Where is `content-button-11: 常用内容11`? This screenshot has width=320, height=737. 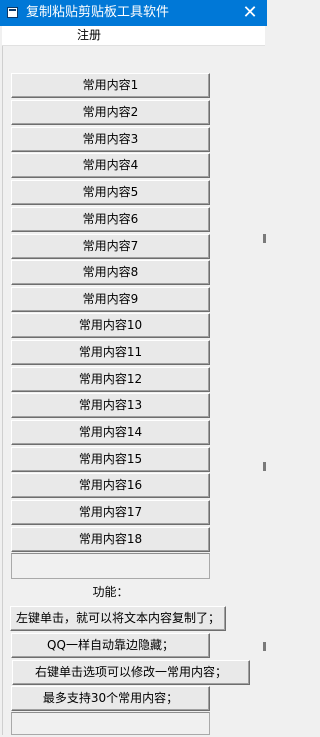
content-button-11: 常用内容11 is located at coordinates (110, 352).